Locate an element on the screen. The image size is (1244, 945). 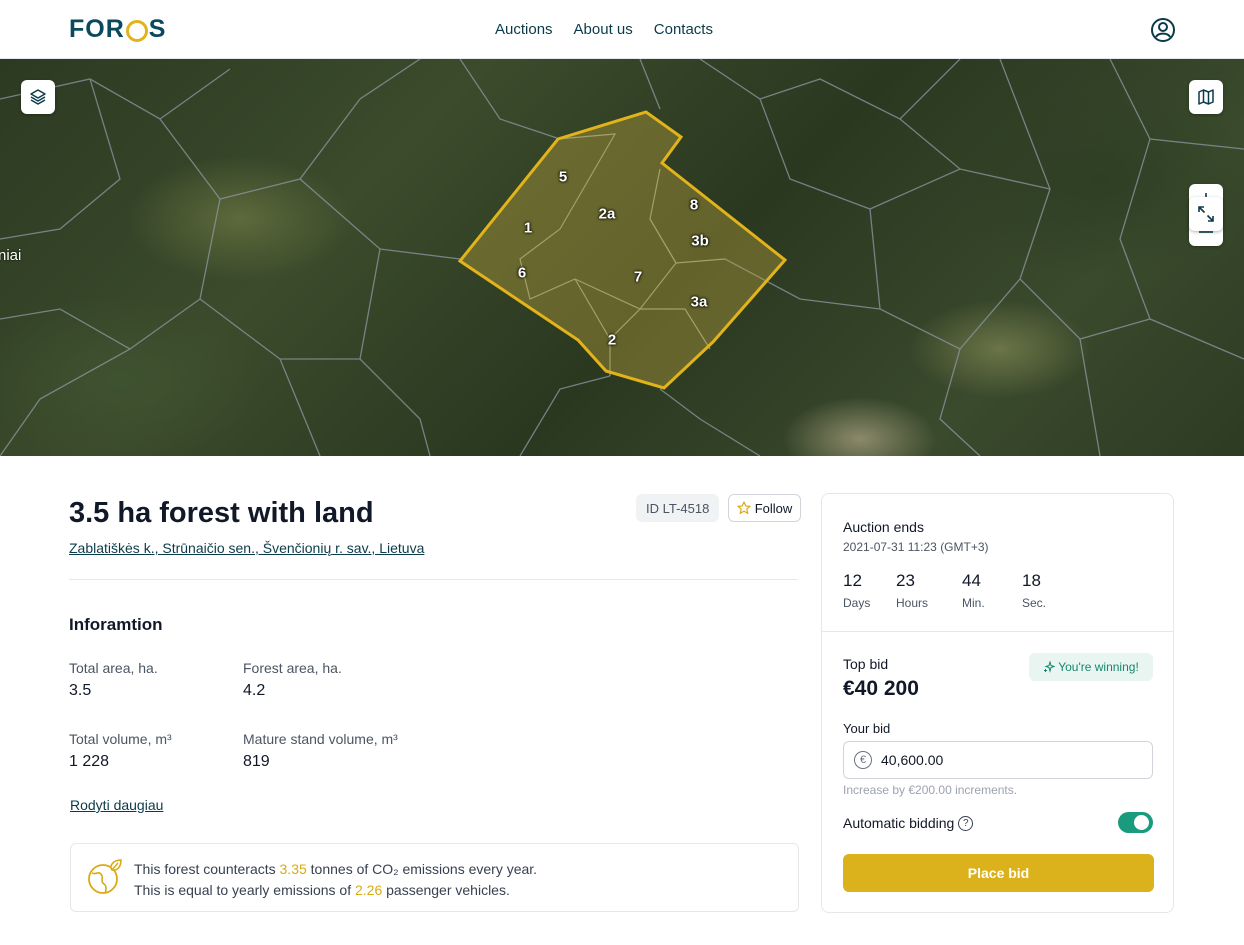
map-icon is located at coordinates (1206, 97).